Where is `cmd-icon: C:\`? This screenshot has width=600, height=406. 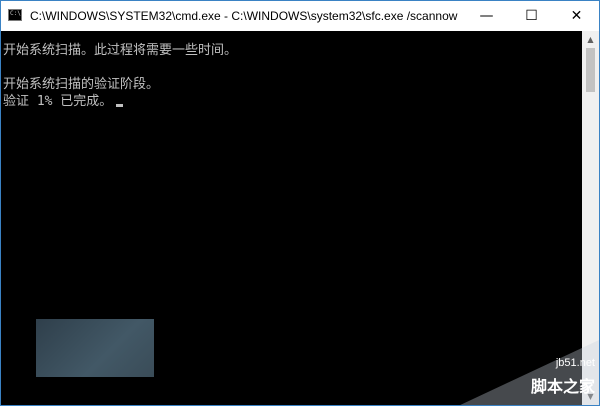 cmd-icon: C:\ is located at coordinates (15, 15).